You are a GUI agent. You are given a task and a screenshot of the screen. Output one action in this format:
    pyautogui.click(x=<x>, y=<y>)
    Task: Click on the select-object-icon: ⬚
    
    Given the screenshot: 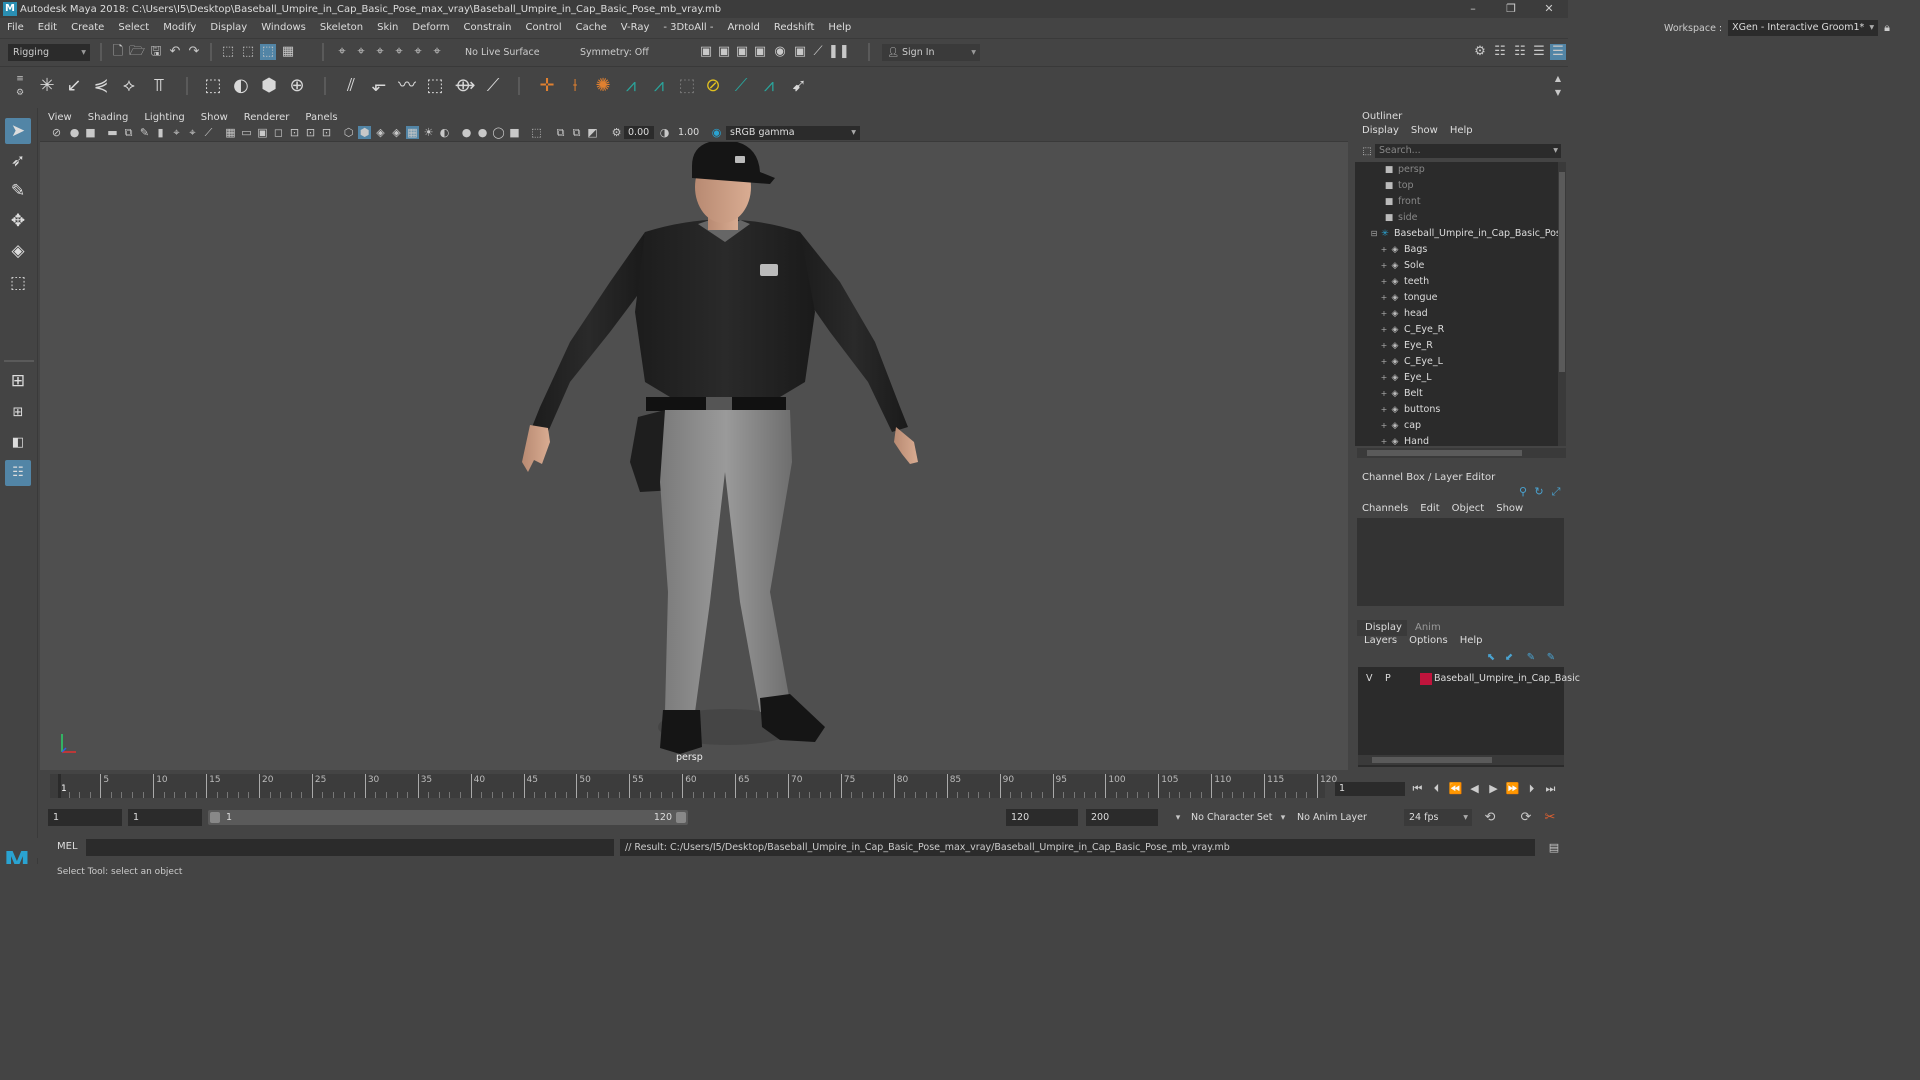 What is the action you would take?
    pyautogui.click(x=248, y=52)
    